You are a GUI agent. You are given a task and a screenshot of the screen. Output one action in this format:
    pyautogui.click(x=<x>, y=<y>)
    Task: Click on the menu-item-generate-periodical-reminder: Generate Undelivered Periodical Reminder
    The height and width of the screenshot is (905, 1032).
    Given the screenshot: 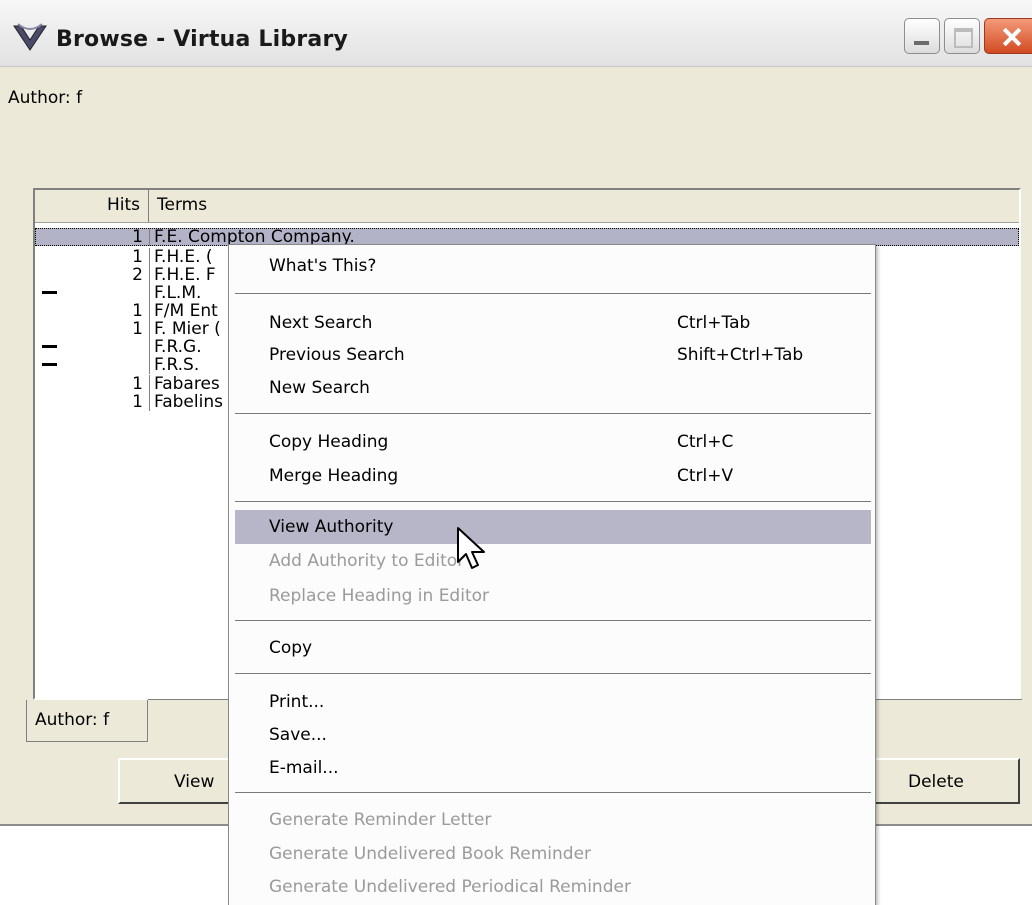 What is the action you would take?
    pyautogui.click(x=553, y=887)
    